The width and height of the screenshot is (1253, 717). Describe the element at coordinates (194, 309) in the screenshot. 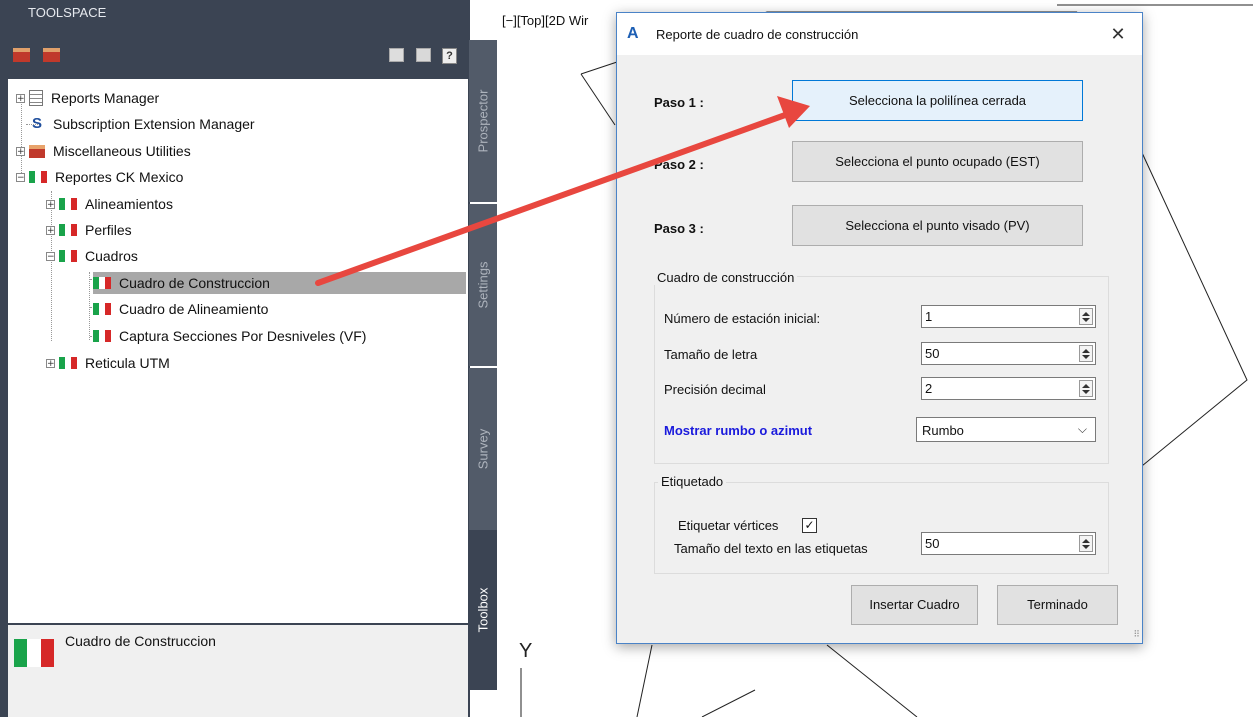

I see `tree-item-label: Cuadro de Alineamiento` at that location.